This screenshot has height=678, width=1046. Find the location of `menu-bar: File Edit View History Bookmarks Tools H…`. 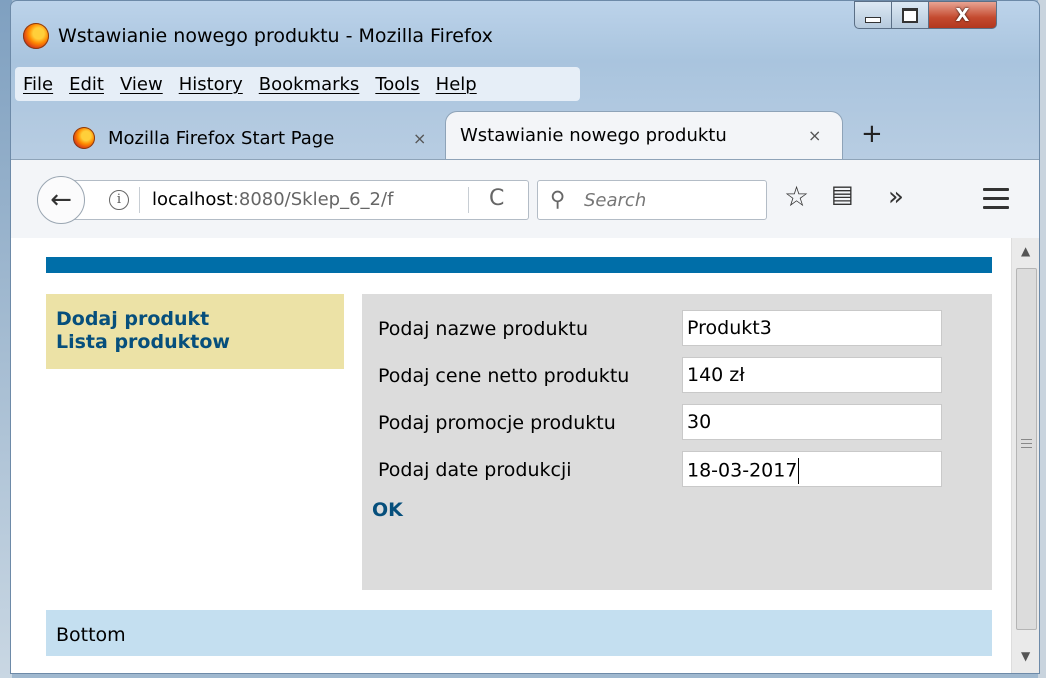

menu-bar: File Edit View History Bookmarks Tools H… is located at coordinates (297, 84).